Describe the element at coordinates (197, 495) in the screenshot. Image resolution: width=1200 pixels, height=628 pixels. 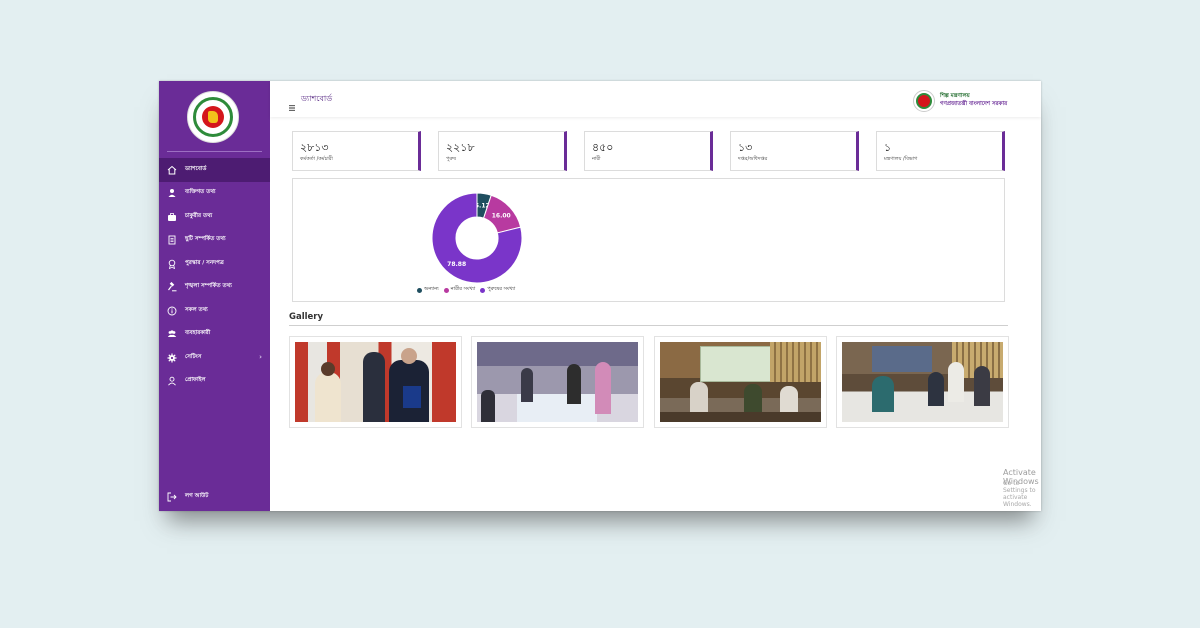
I see `logout-label: লগ আউট` at that location.